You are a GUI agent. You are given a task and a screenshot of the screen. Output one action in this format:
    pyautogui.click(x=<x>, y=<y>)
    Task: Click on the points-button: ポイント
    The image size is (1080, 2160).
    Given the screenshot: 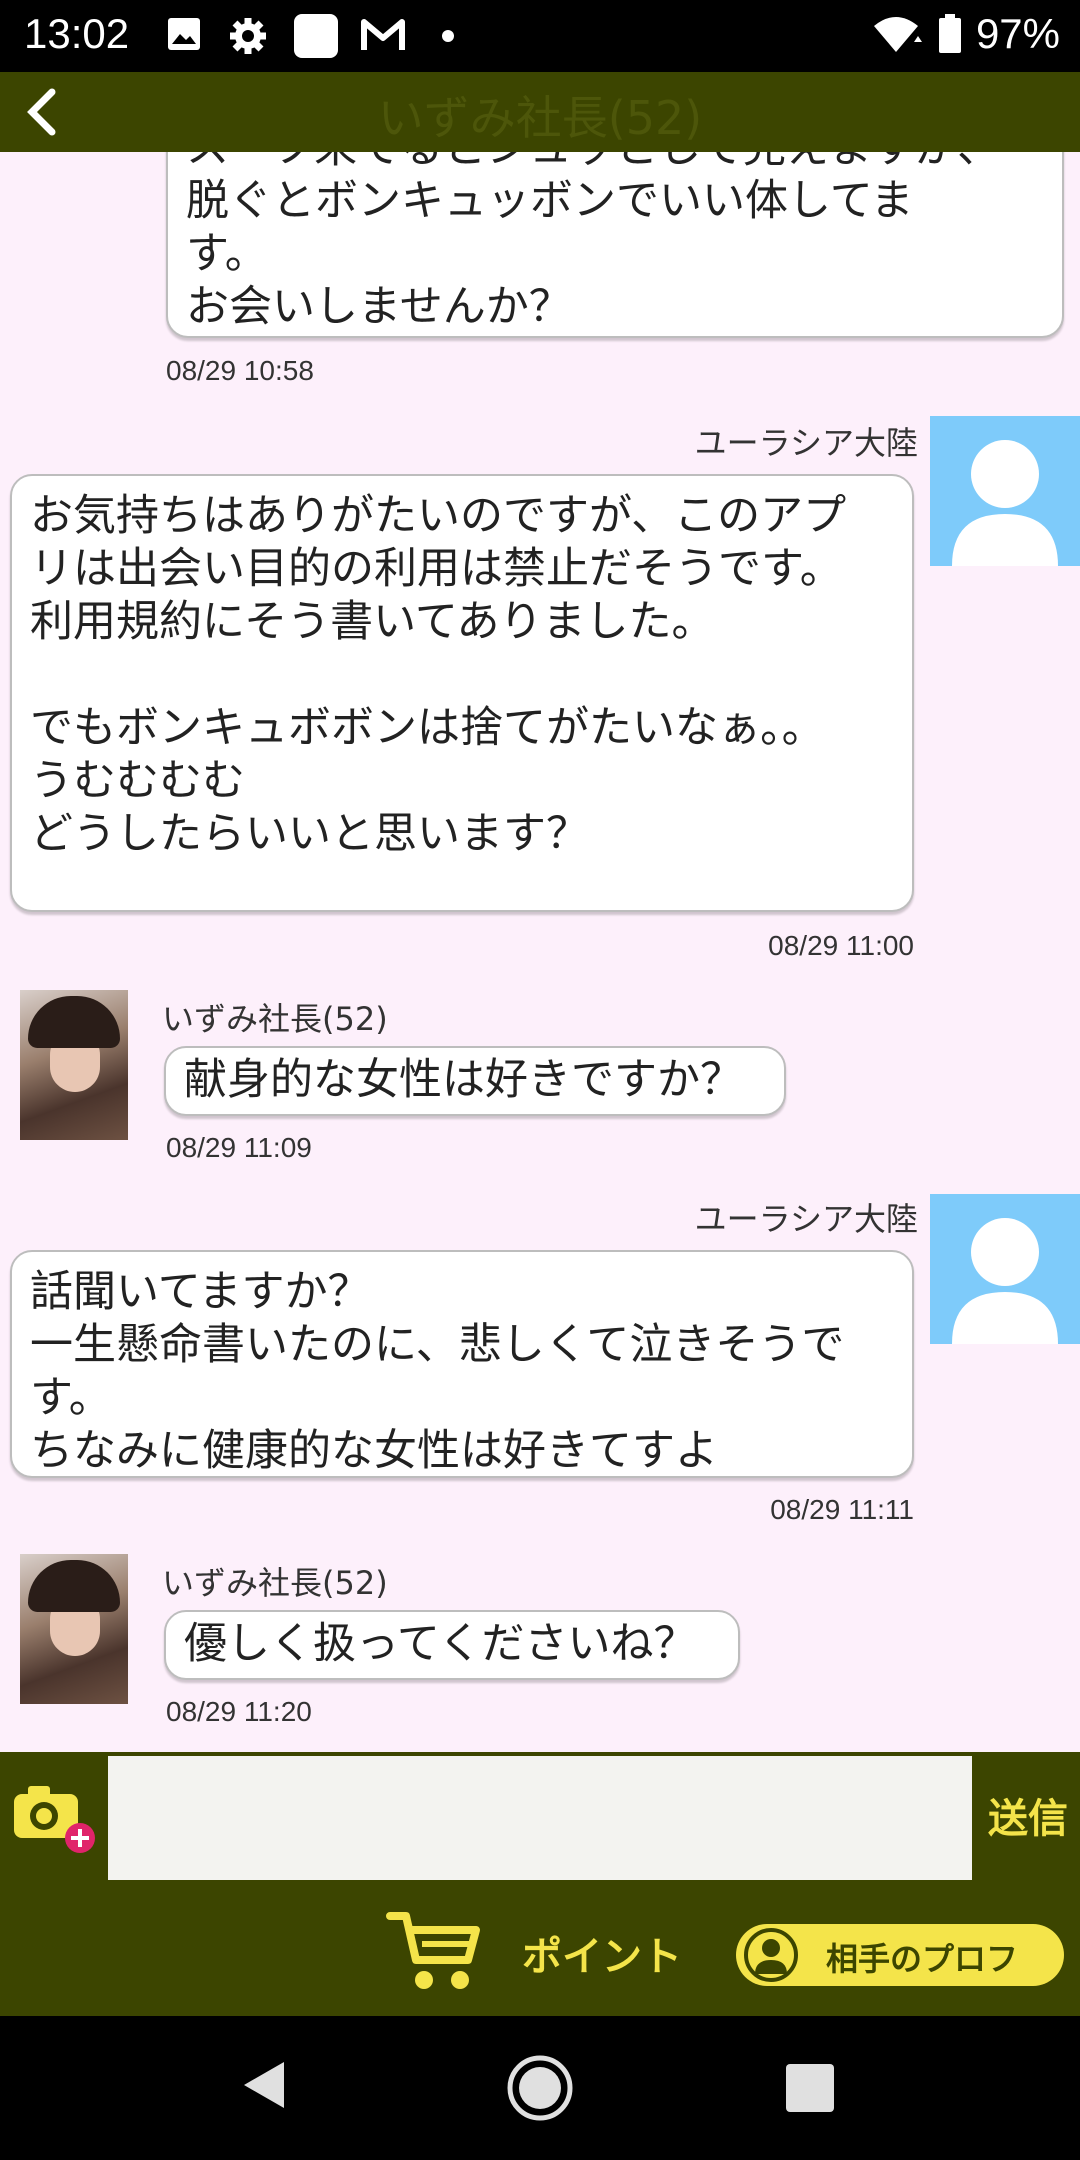 What is the action you would take?
    pyautogui.click(x=602, y=1953)
    